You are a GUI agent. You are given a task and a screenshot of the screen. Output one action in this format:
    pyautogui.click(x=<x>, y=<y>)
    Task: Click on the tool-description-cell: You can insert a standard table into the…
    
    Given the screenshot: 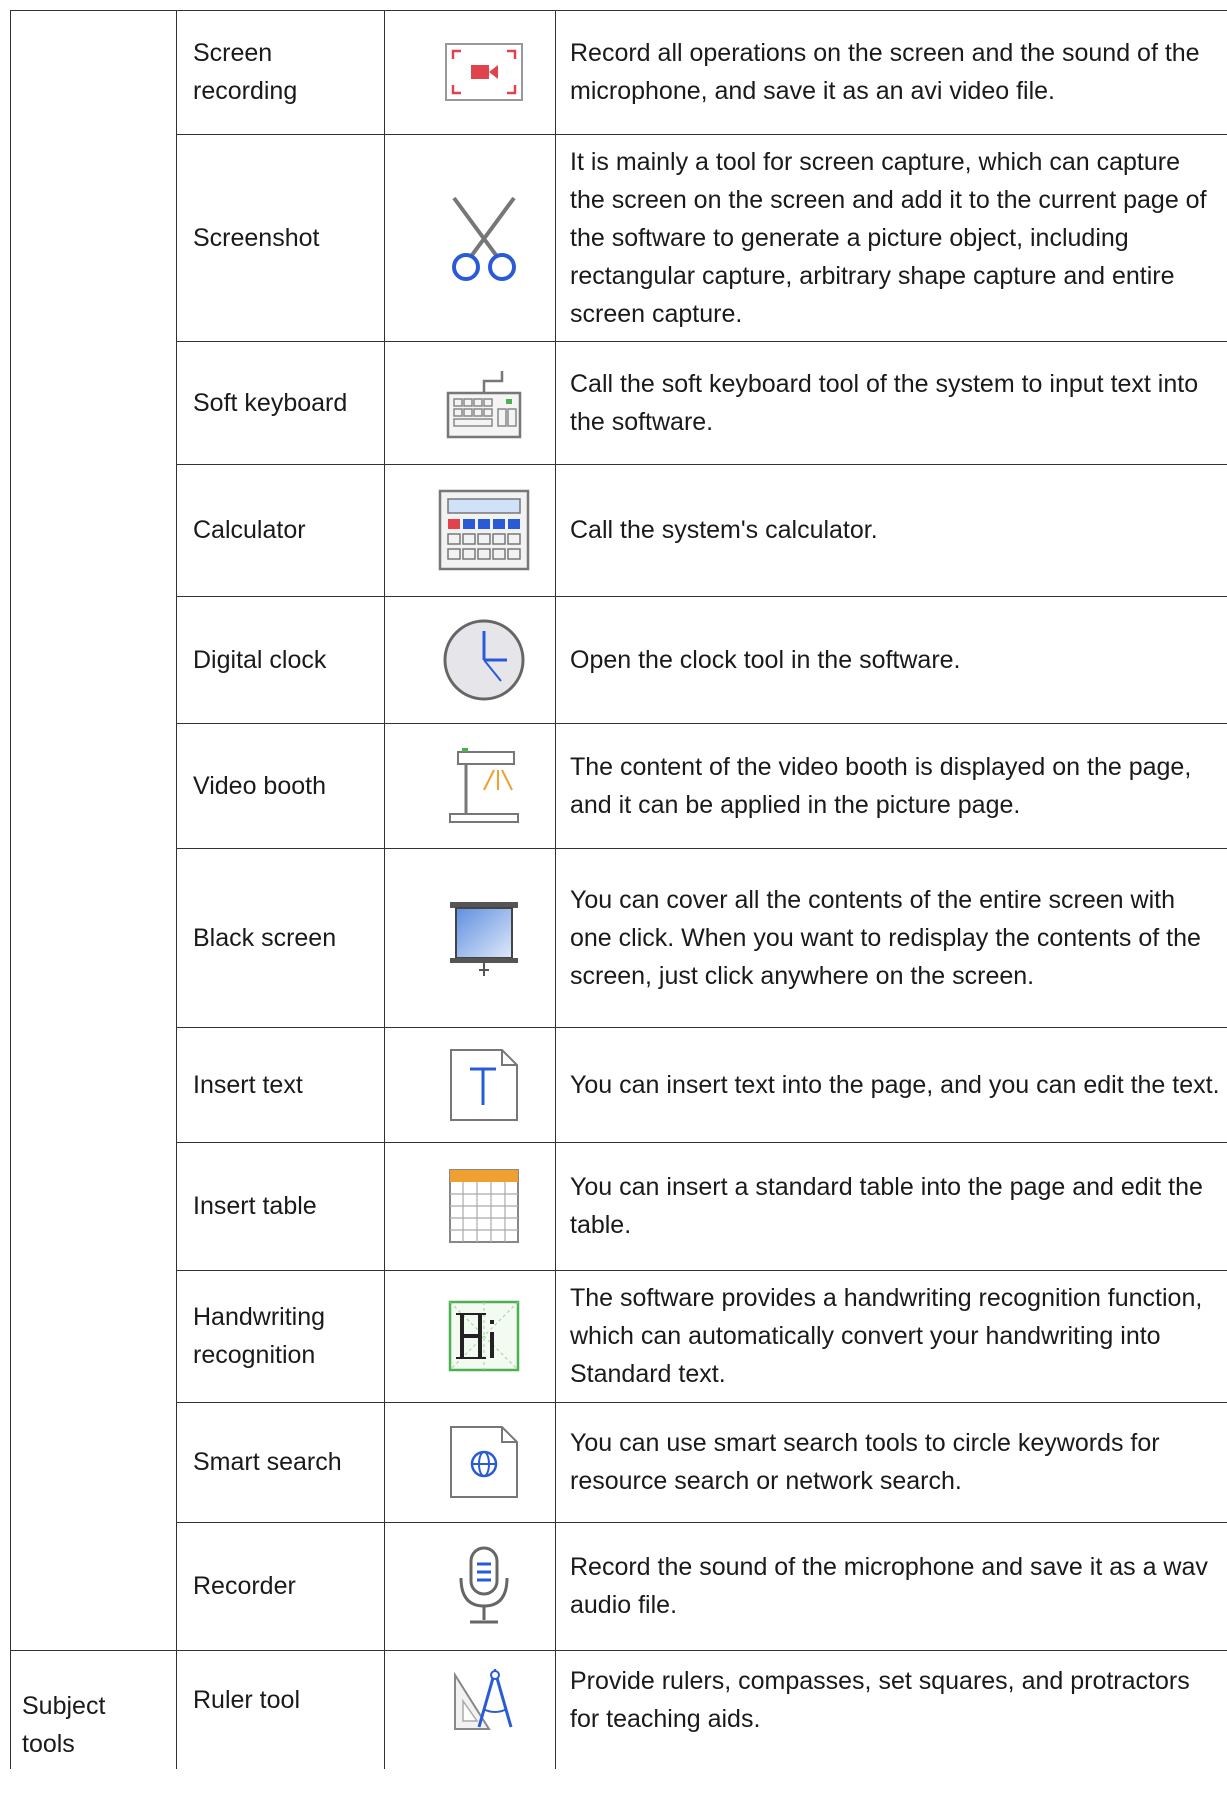 What is the action you would take?
    pyautogui.click(x=895, y=1206)
    